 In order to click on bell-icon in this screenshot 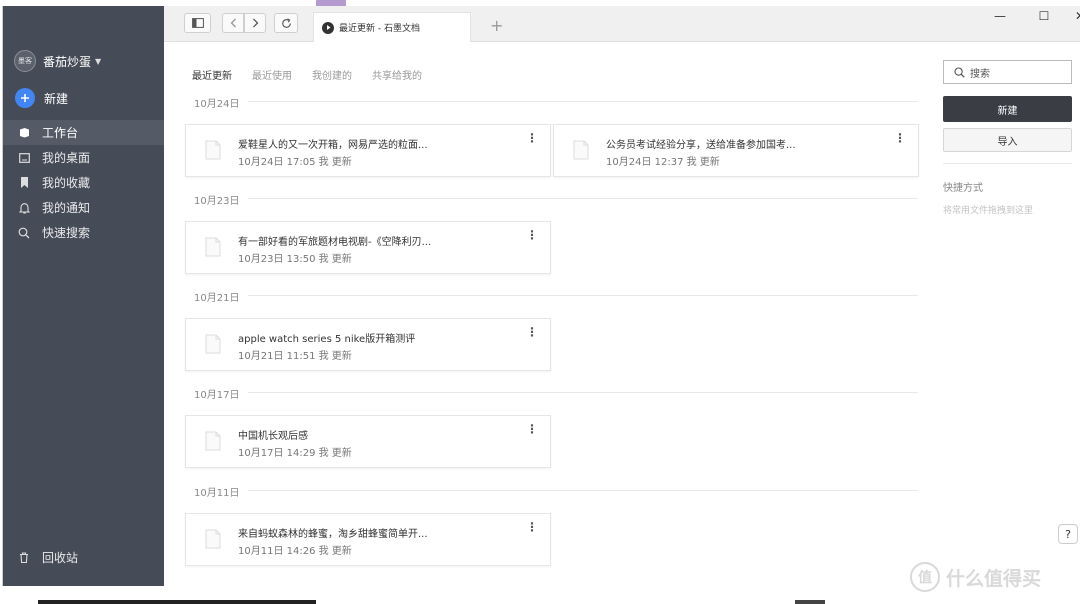, I will do `click(24, 208)`.